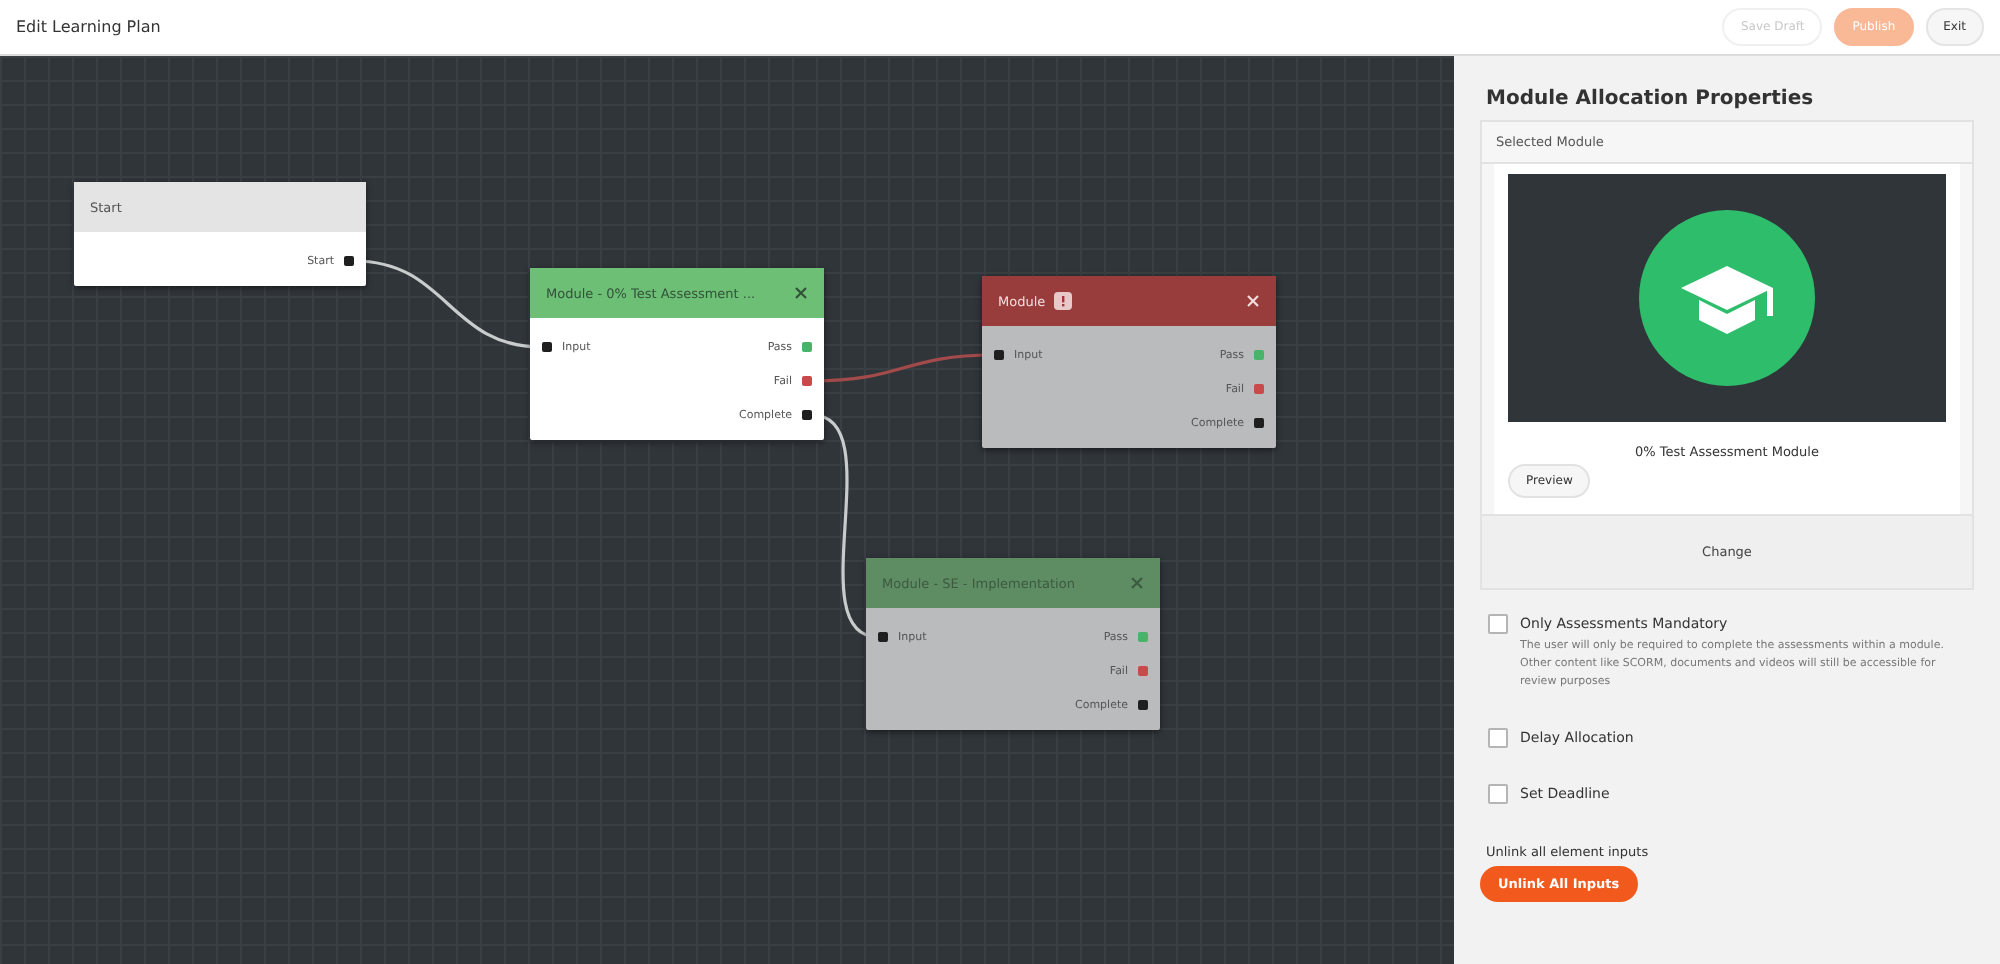  I want to click on panel-title: Module Allocation Properties, so click(1651, 99).